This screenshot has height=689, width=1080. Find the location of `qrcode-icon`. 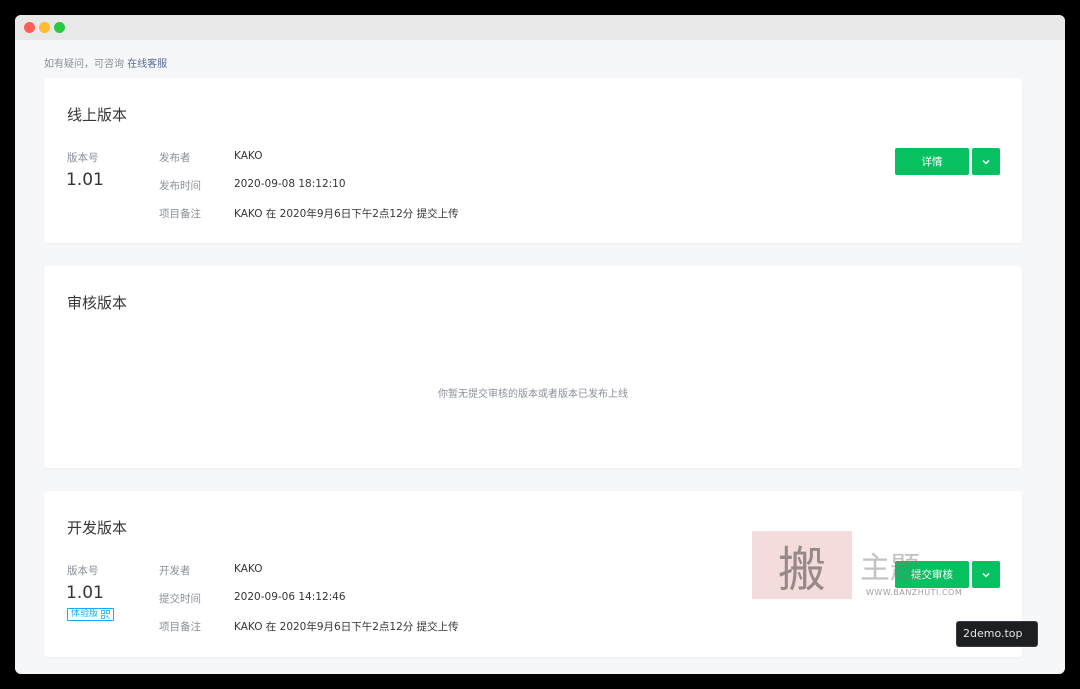

qrcode-icon is located at coordinates (105, 614).